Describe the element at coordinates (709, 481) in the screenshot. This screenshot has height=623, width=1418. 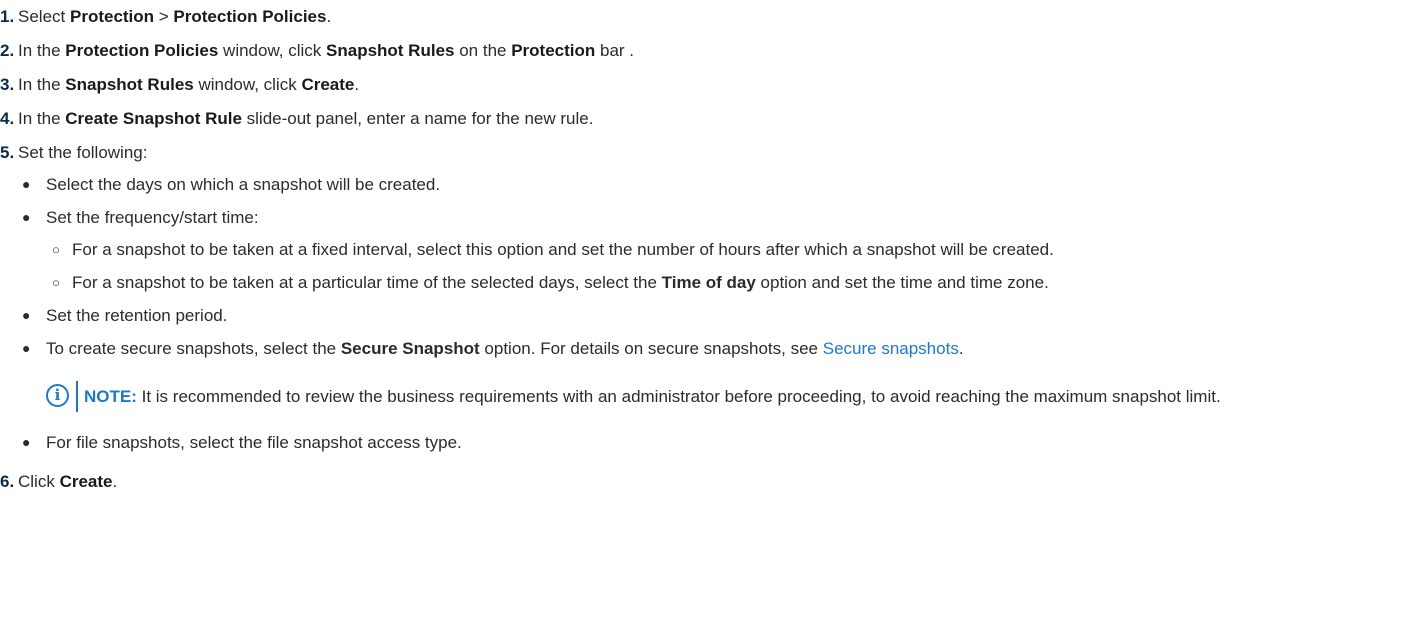
I see `step-6: 6. Click Create.` at that location.